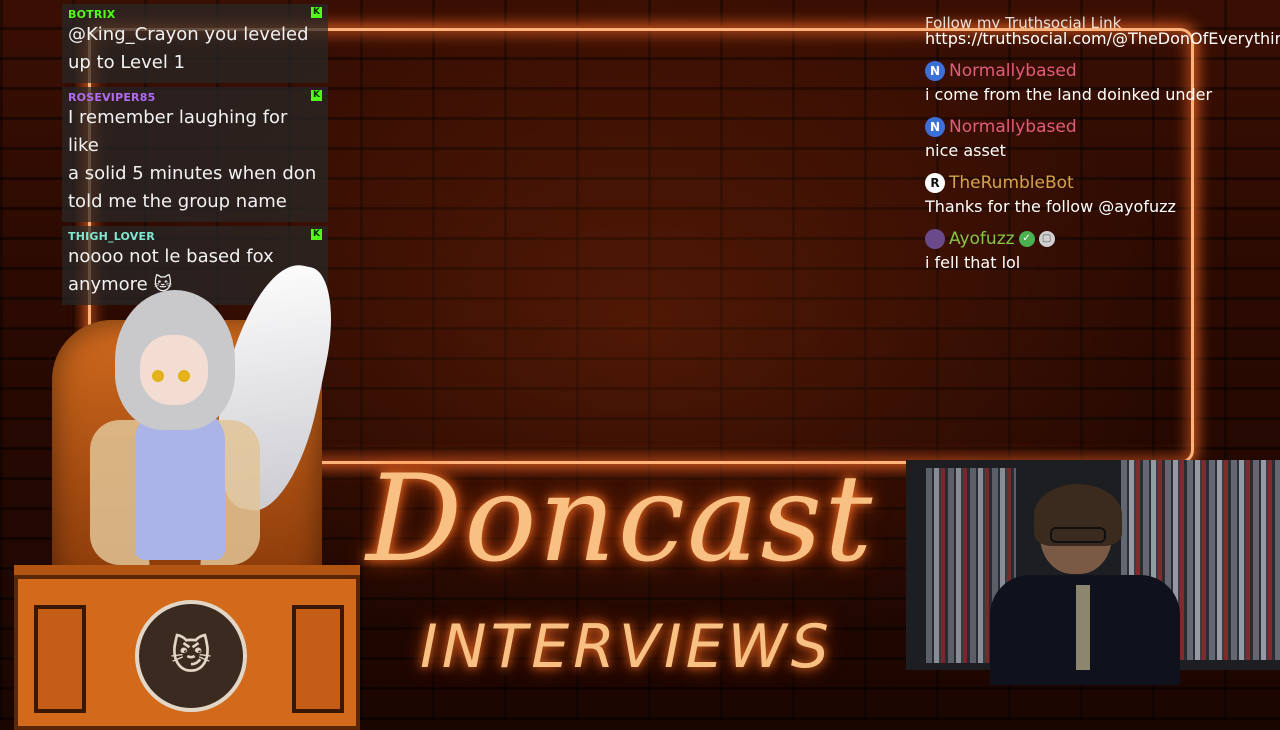  I want to click on chat-username: BOTRIX, so click(92, 14).